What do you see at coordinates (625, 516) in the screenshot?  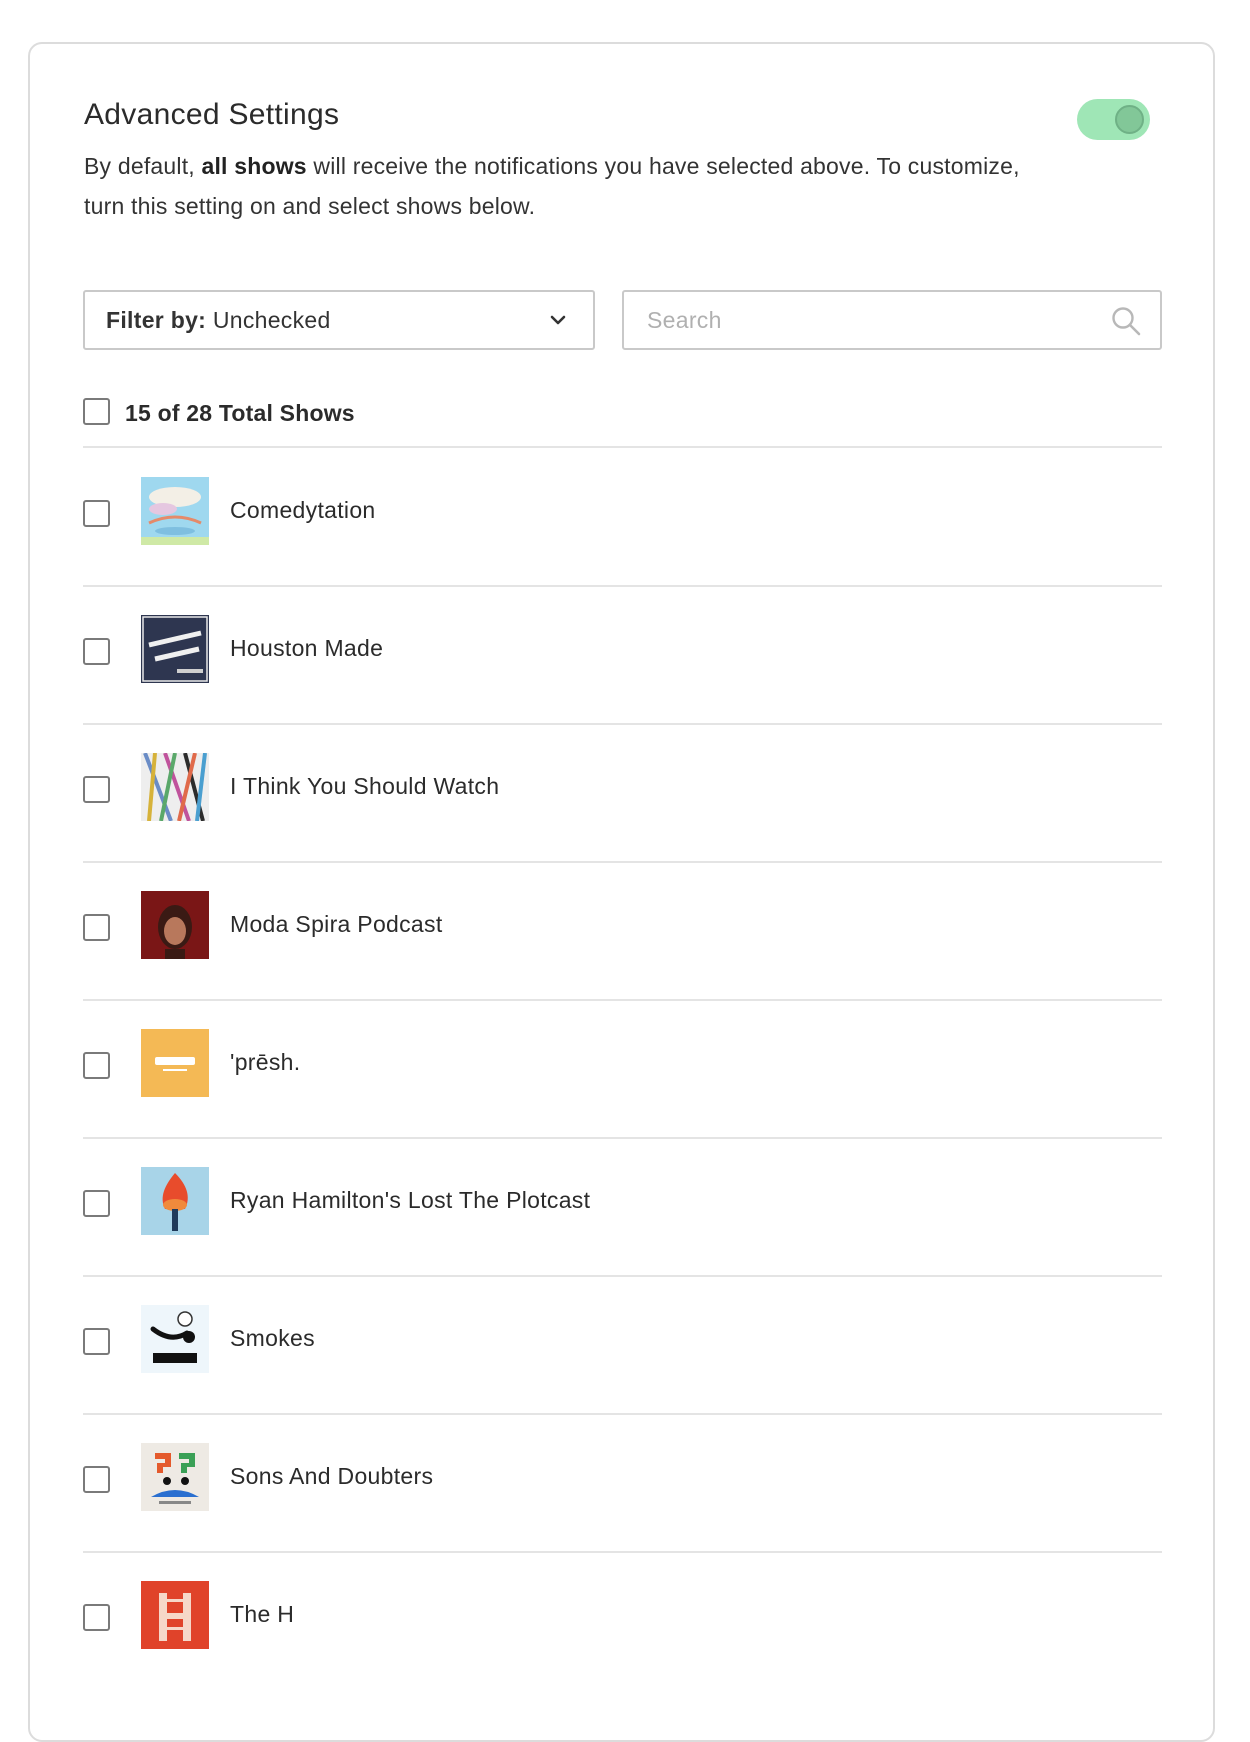 I see `list-item: Comedytation` at bounding box center [625, 516].